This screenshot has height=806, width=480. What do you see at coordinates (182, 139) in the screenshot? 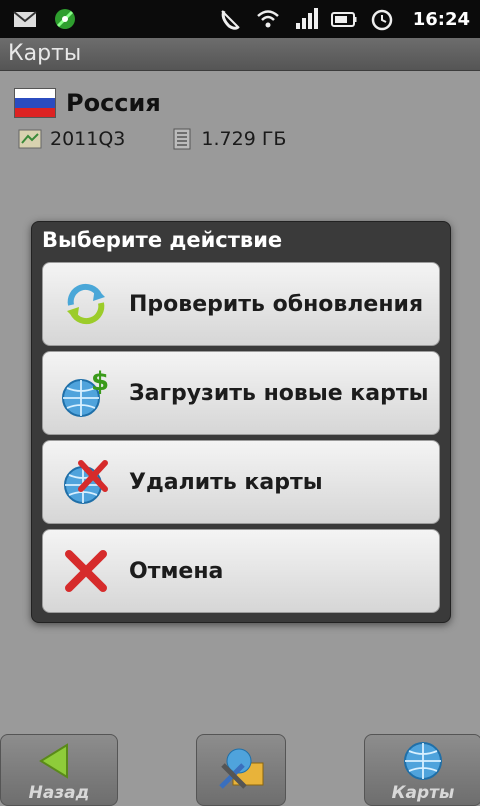
I see `storage-size-icon` at bounding box center [182, 139].